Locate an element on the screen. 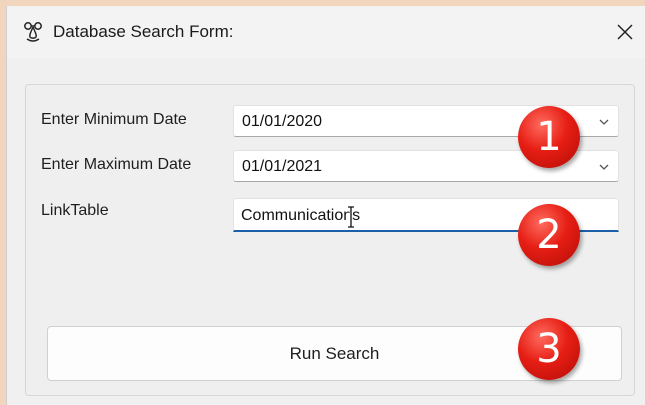 The image size is (645, 405). step-marker-2: 2 is located at coordinates (549, 235).